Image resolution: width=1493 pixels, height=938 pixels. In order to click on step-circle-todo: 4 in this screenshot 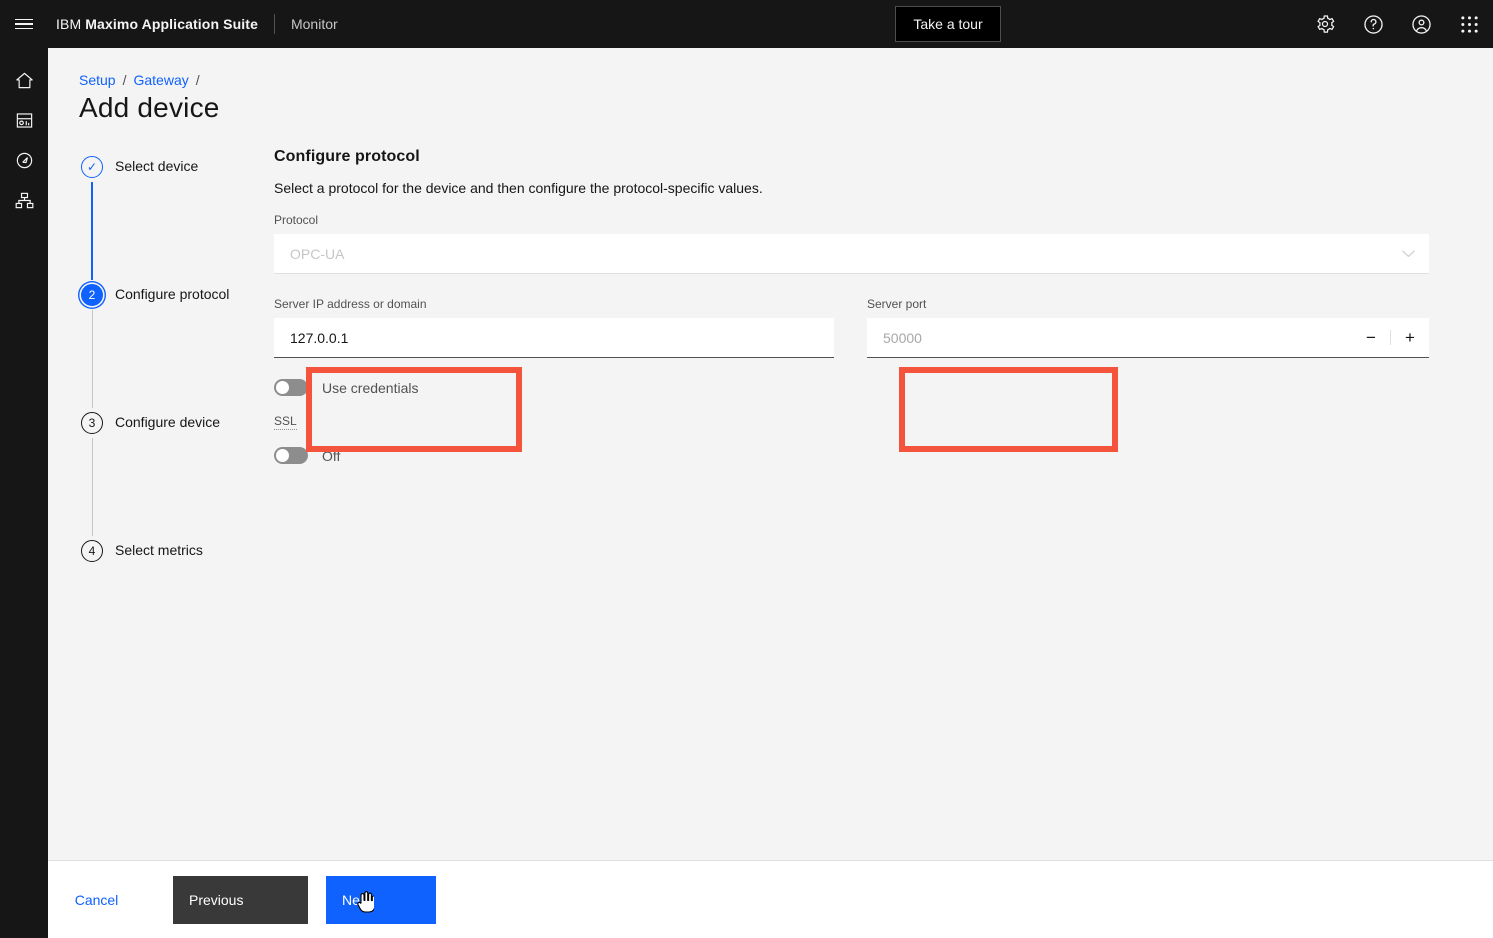, I will do `click(92, 551)`.